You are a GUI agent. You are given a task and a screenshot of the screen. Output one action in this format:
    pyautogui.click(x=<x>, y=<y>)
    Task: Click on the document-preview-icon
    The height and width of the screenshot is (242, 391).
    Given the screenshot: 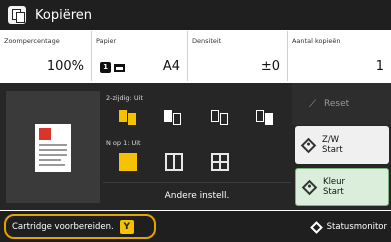 What is the action you would take?
    pyautogui.click(x=53, y=148)
    